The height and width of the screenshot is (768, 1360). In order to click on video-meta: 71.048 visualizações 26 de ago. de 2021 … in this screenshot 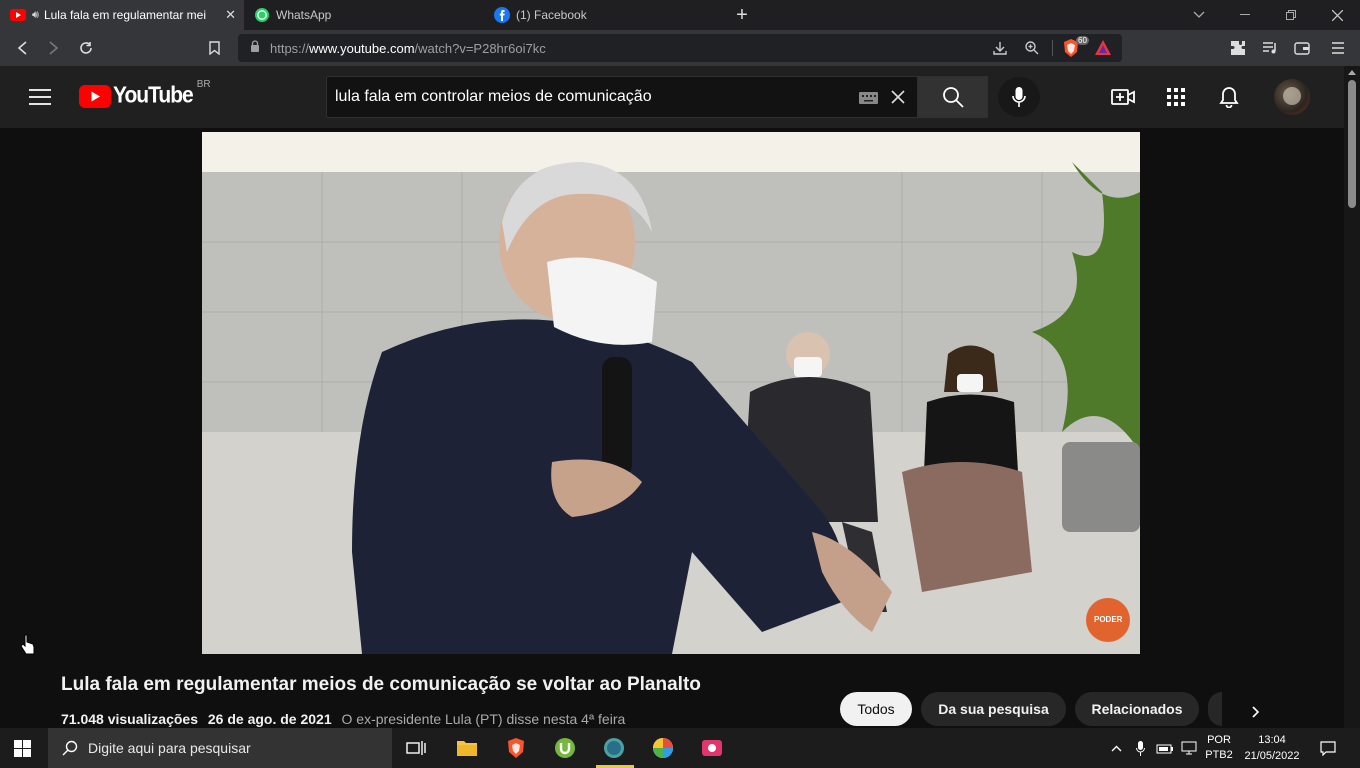, I will do `click(343, 719)`.